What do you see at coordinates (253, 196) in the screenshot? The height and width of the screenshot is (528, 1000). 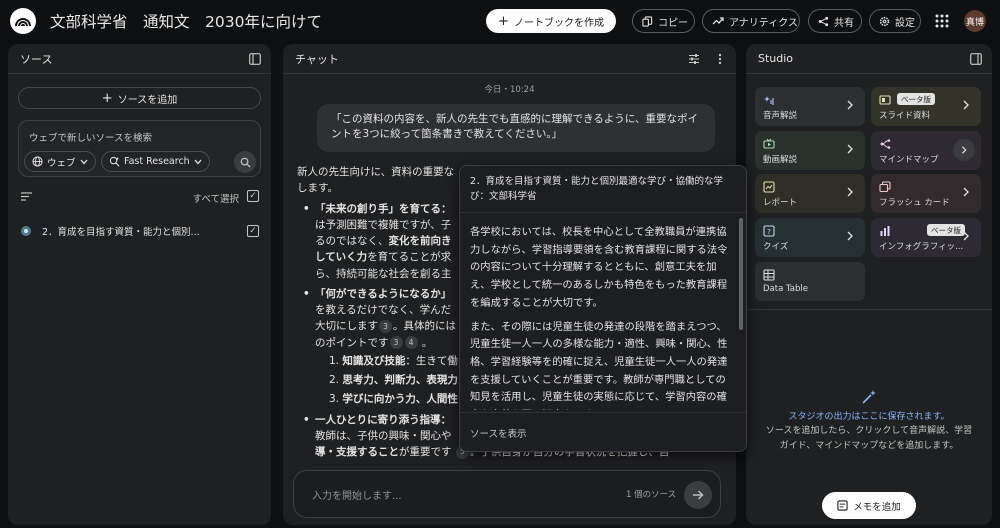 I see `select-all-checkbox: ✓` at bounding box center [253, 196].